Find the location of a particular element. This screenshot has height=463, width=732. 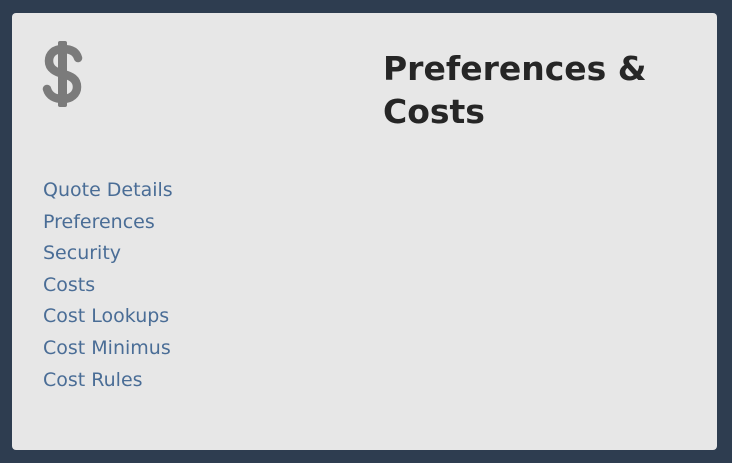

nav-item-cost-minimus: Cost Minimus is located at coordinates (108, 349).